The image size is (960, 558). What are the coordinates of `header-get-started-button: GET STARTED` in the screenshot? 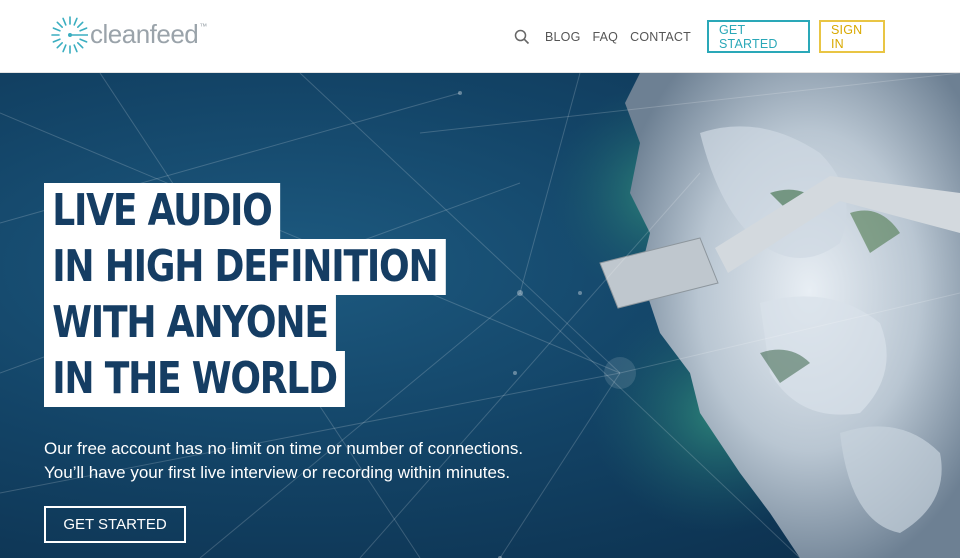 It's located at (758, 36).